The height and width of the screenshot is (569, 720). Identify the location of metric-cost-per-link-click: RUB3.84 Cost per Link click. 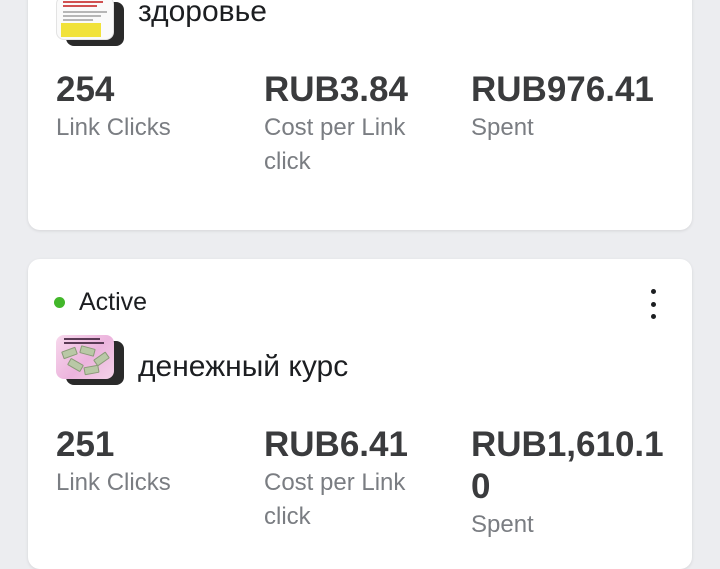
(359, 124).